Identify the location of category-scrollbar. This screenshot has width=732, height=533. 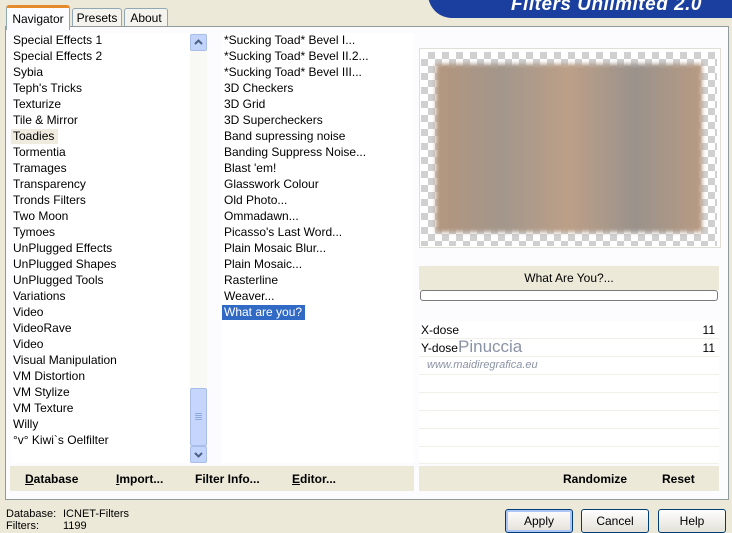
(198, 248).